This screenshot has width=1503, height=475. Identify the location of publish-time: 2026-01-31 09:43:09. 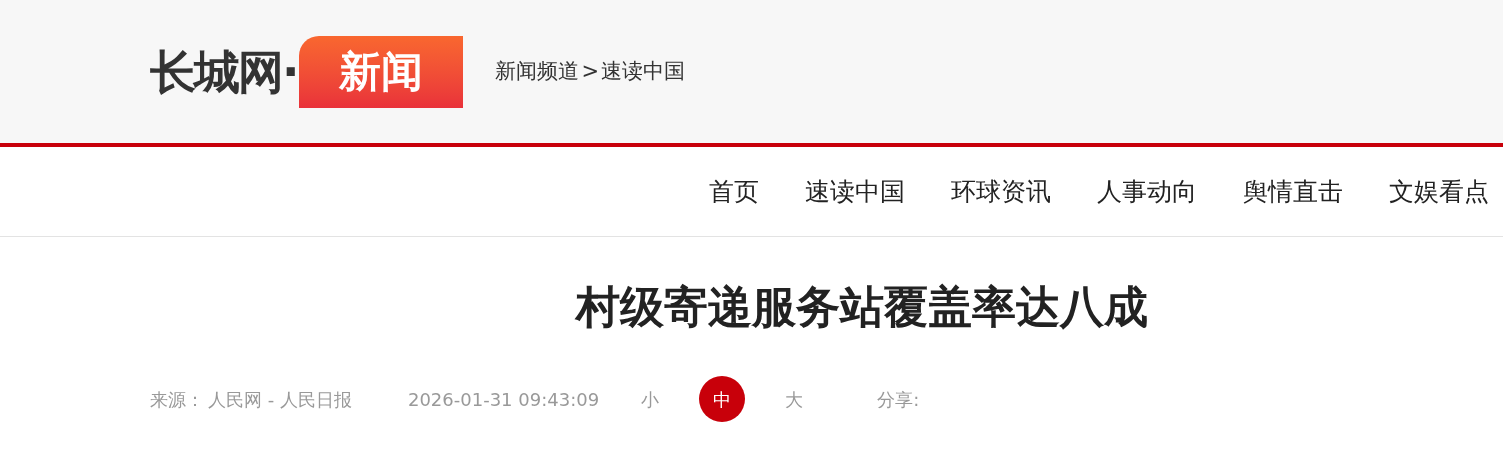
(503, 399).